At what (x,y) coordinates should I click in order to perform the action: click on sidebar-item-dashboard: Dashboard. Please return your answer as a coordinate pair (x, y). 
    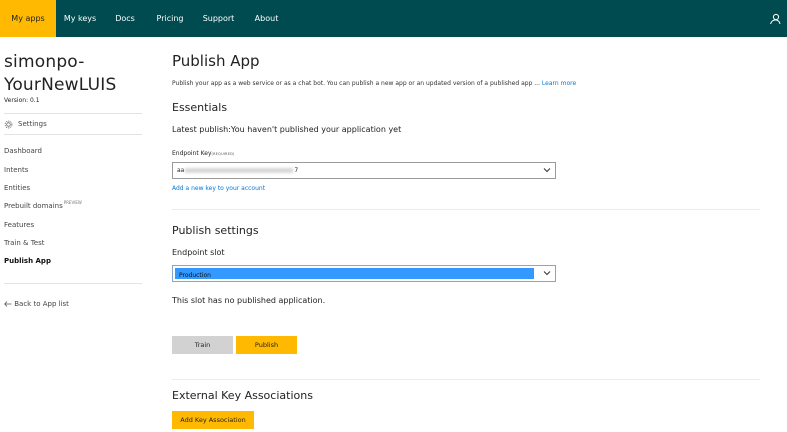
    Looking at the image, I should click on (23, 151).